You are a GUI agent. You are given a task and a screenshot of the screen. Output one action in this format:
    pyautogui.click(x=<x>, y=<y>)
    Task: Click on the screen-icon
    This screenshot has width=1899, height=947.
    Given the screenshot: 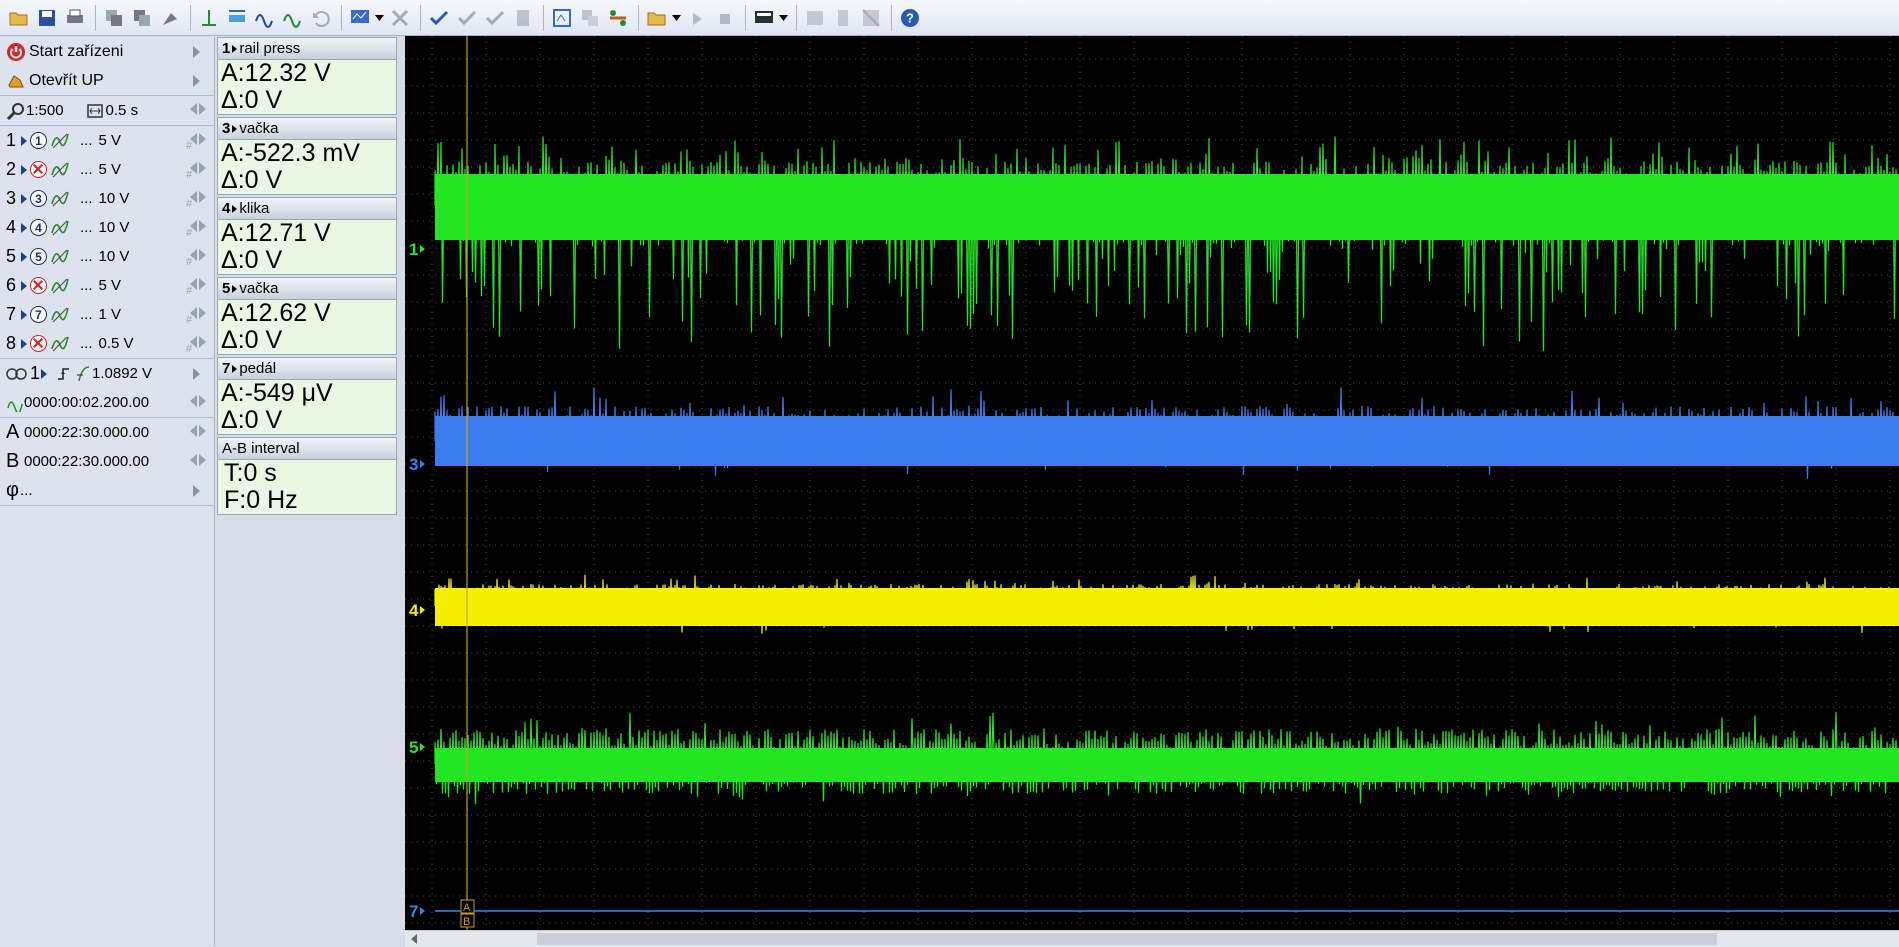 What is the action you would take?
    pyautogui.click(x=360, y=18)
    